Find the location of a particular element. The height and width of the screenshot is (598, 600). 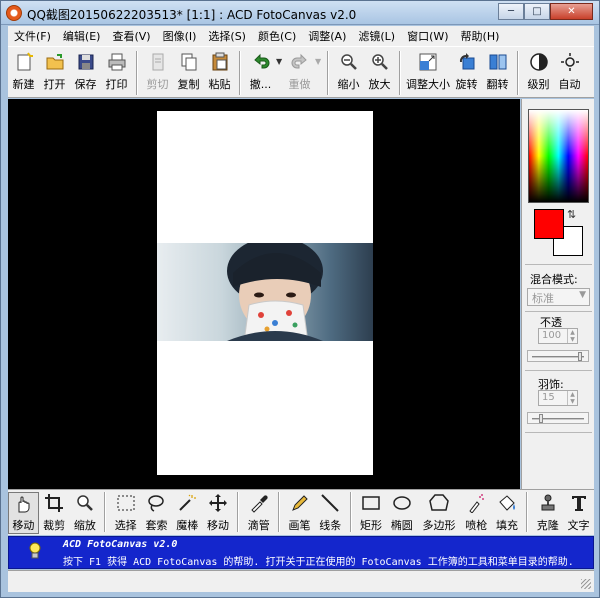

feather-value: 15 is located at coordinates (548, 397).